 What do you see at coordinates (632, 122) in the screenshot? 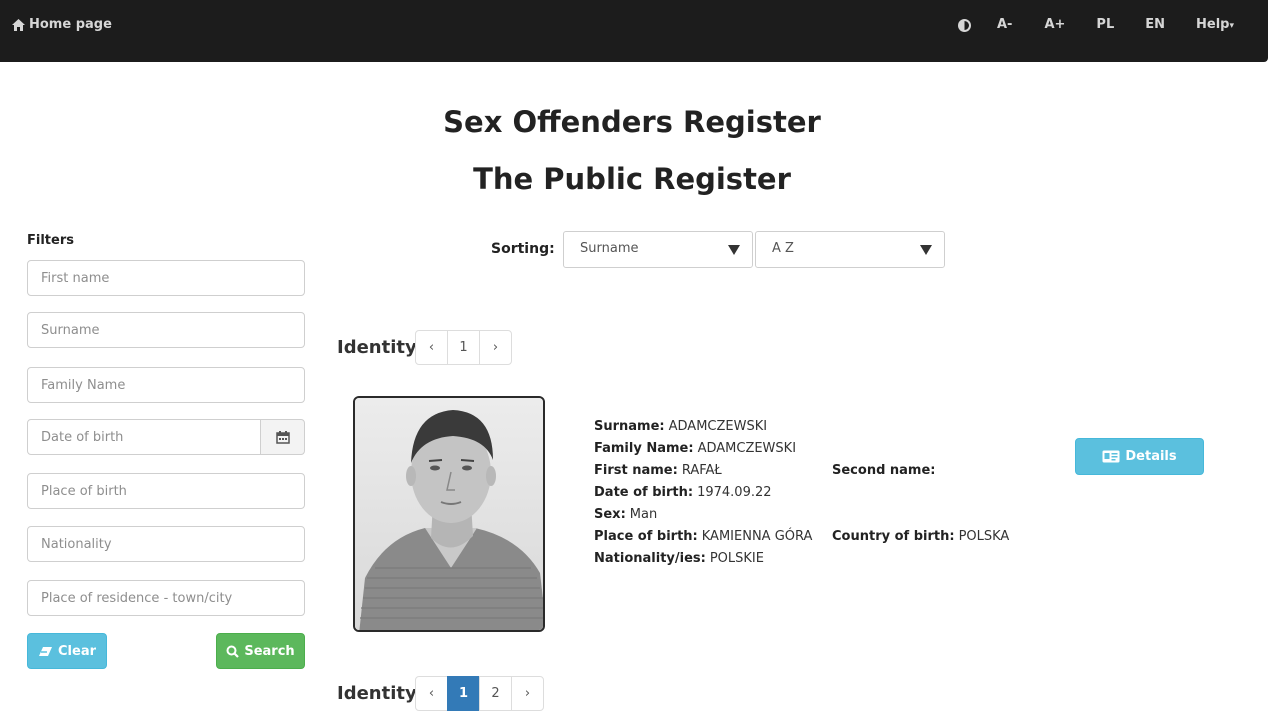
I see `page-title: Sex Offenders Register` at bounding box center [632, 122].